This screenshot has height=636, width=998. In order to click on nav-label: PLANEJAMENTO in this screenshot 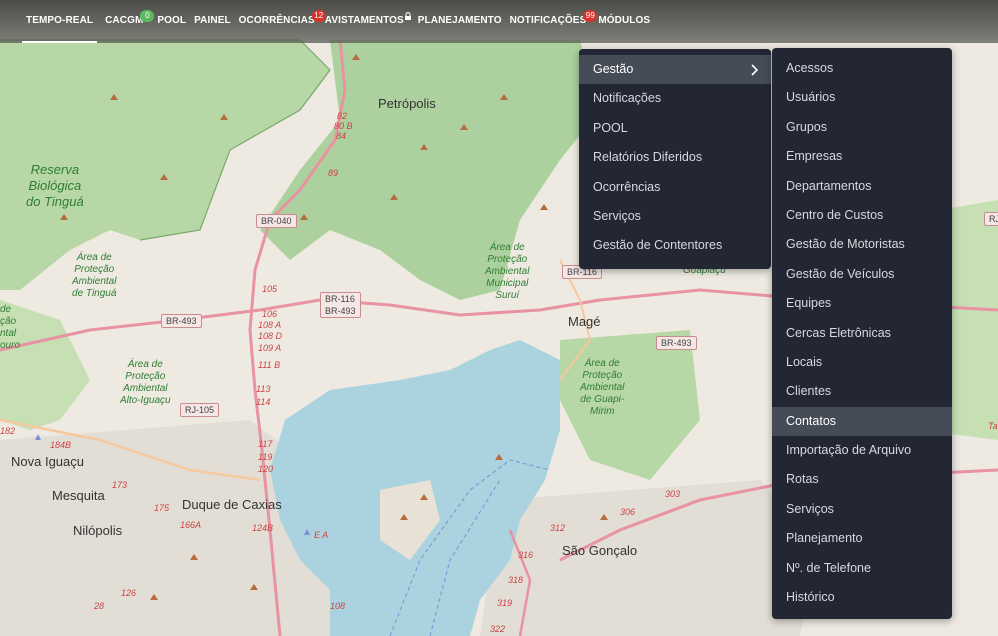, I will do `click(459, 20)`.